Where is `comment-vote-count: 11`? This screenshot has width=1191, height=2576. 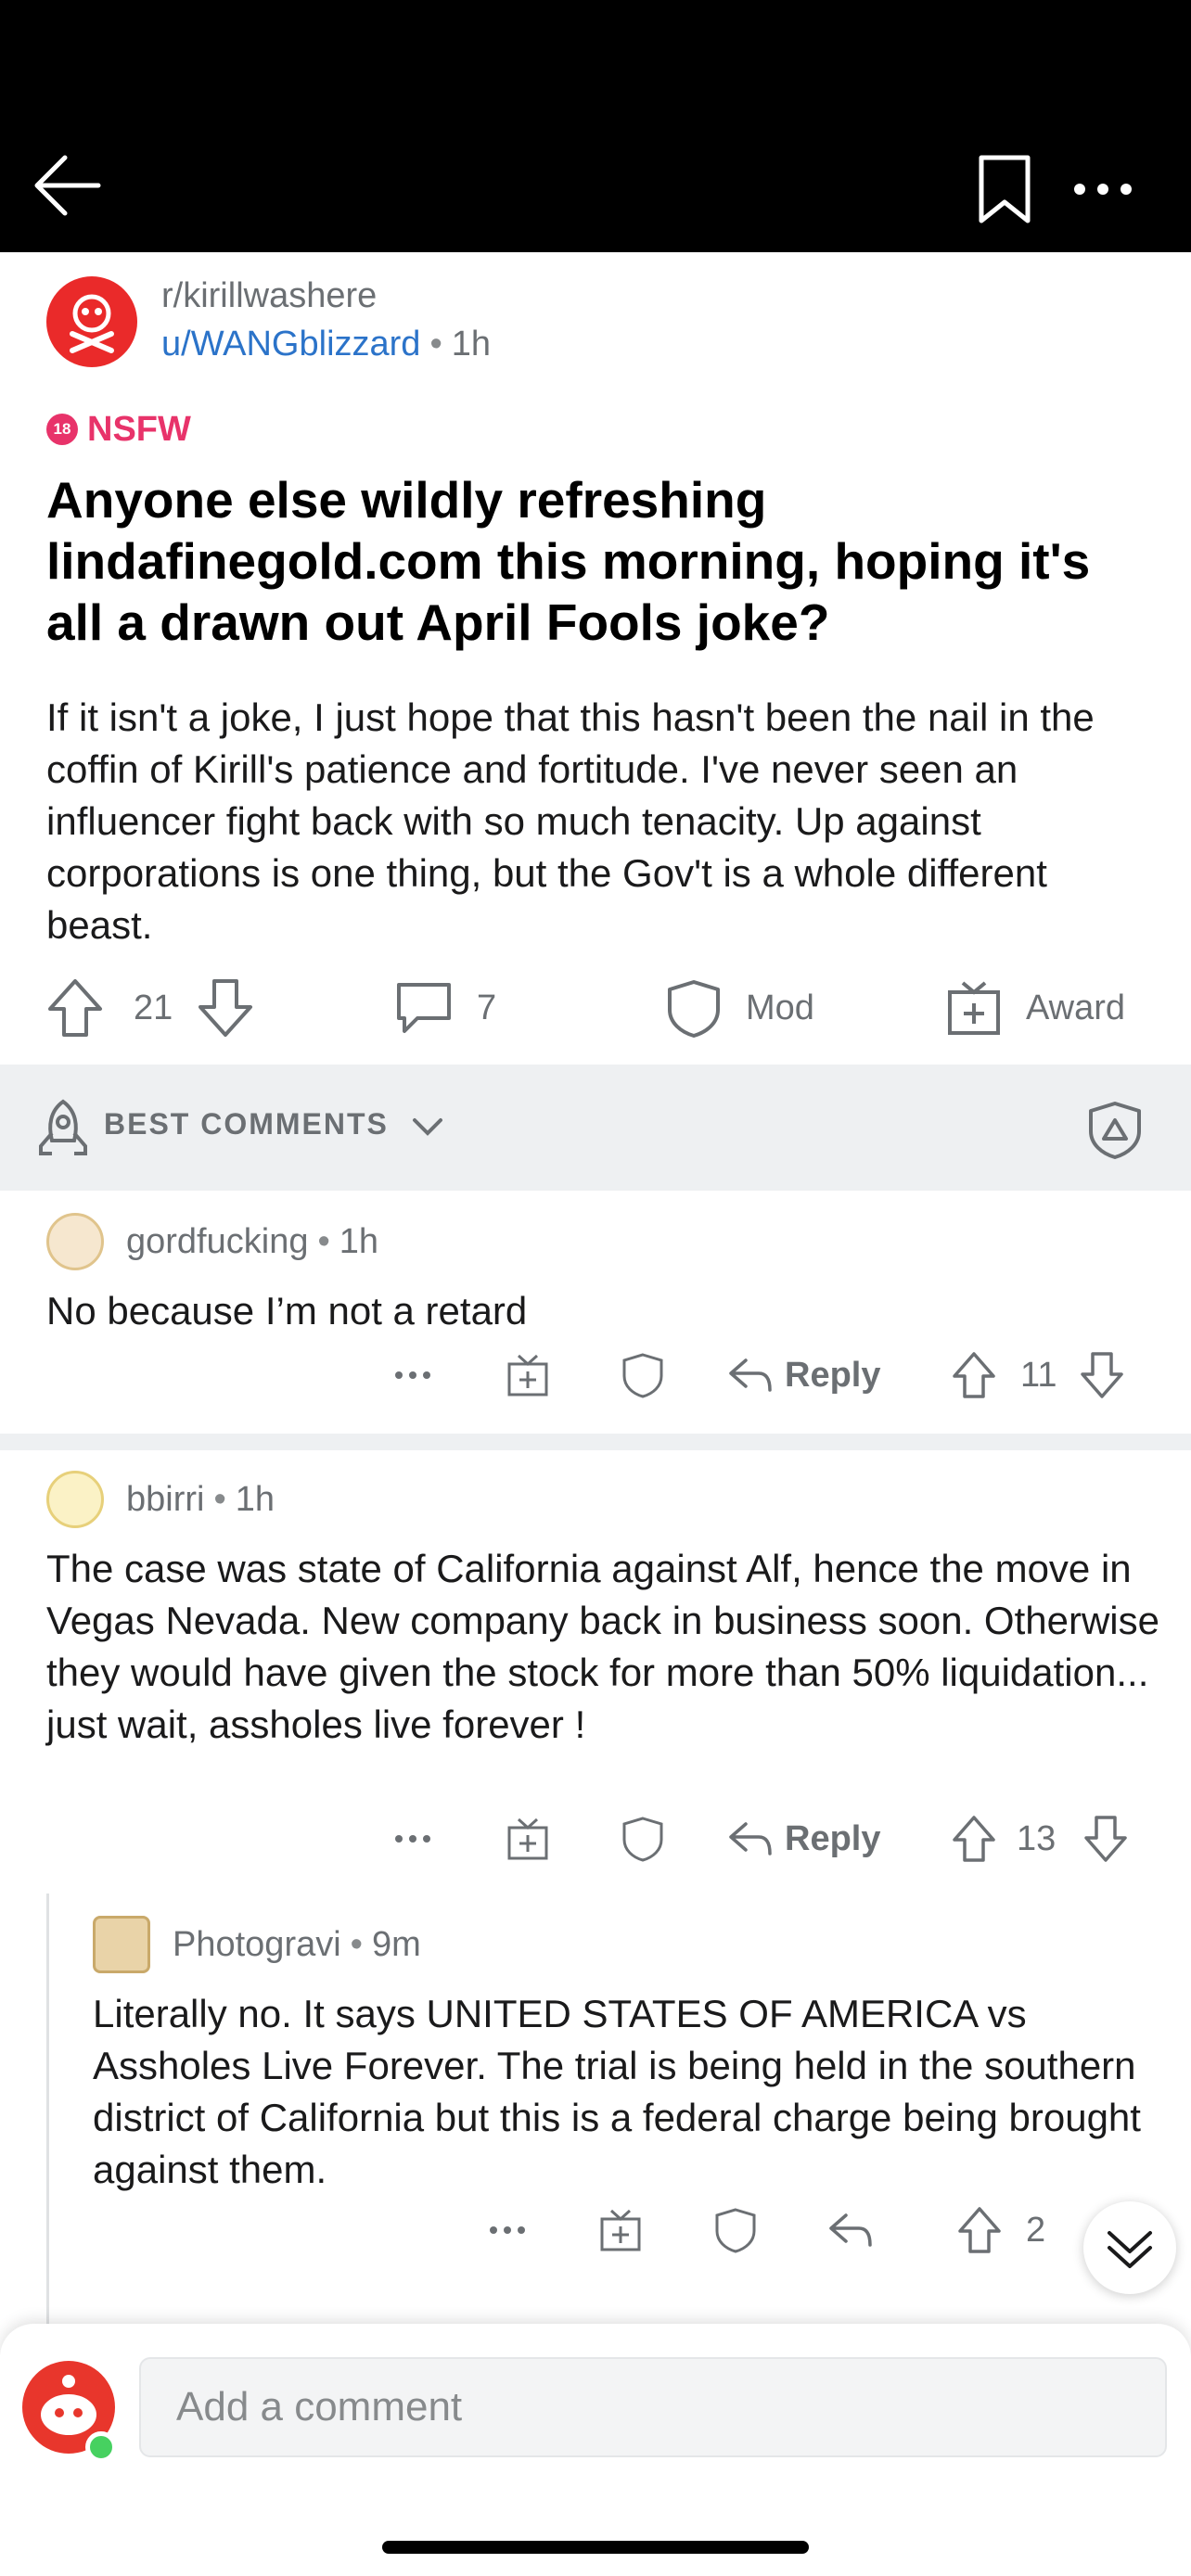
comment-vote-count: 11 is located at coordinates (1038, 1375).